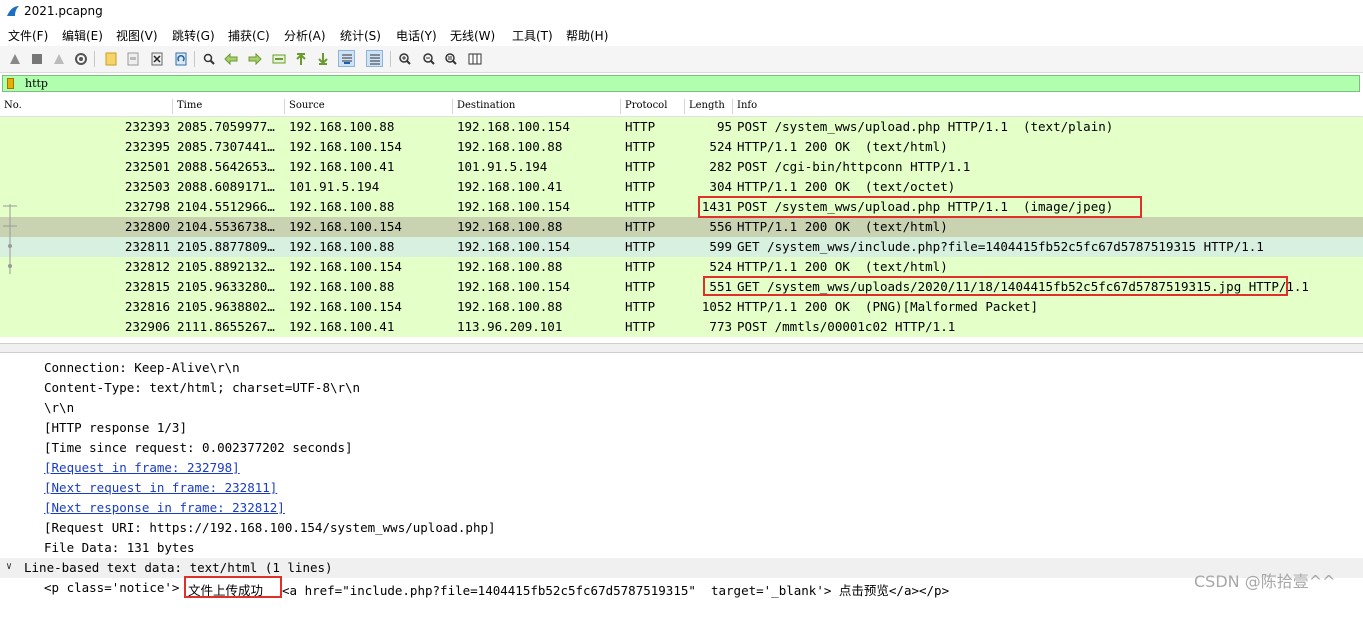  Describe the element at coordinates (180, 58) in the screenshot. I see `reload-file-icon` at that location.